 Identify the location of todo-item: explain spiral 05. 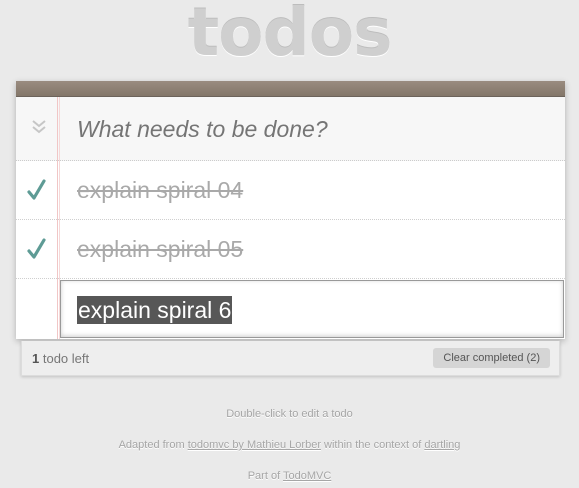
(290, 249).